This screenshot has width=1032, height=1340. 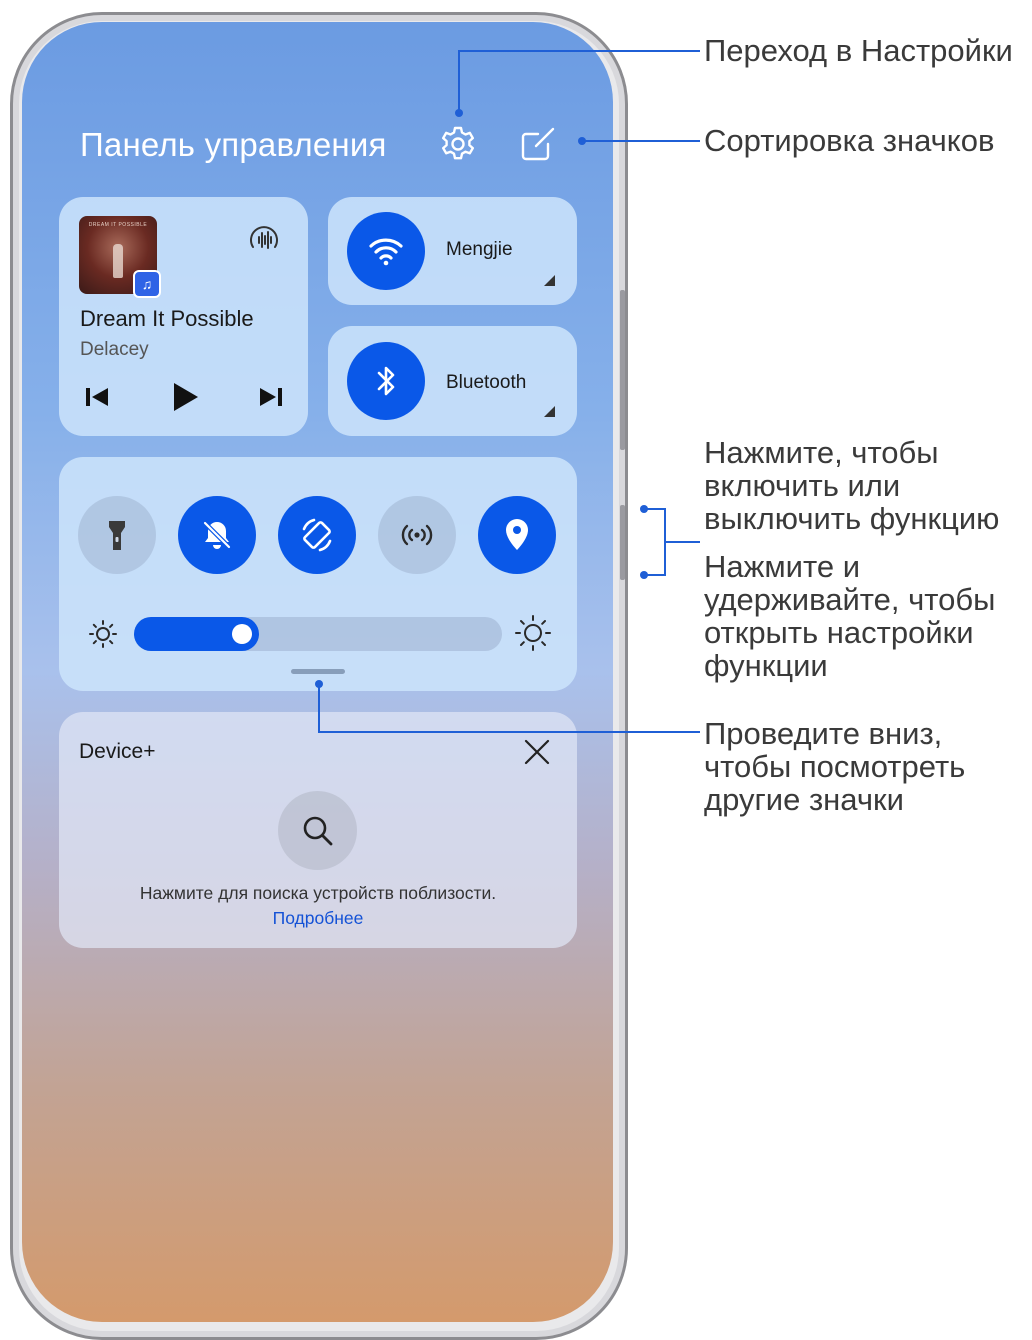 What do you see at coordinates (217, 535) in the screenshot?
I see `mute-bell-icon` at bounding box center [217, 535].